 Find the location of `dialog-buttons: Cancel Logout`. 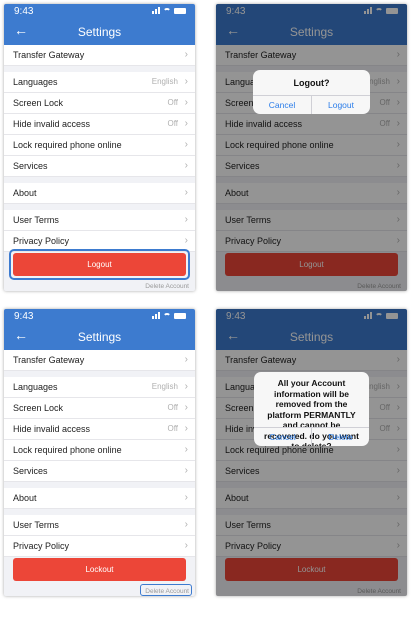

dialog-buttons: Cancel Logout is located at coordinates (311, 104).